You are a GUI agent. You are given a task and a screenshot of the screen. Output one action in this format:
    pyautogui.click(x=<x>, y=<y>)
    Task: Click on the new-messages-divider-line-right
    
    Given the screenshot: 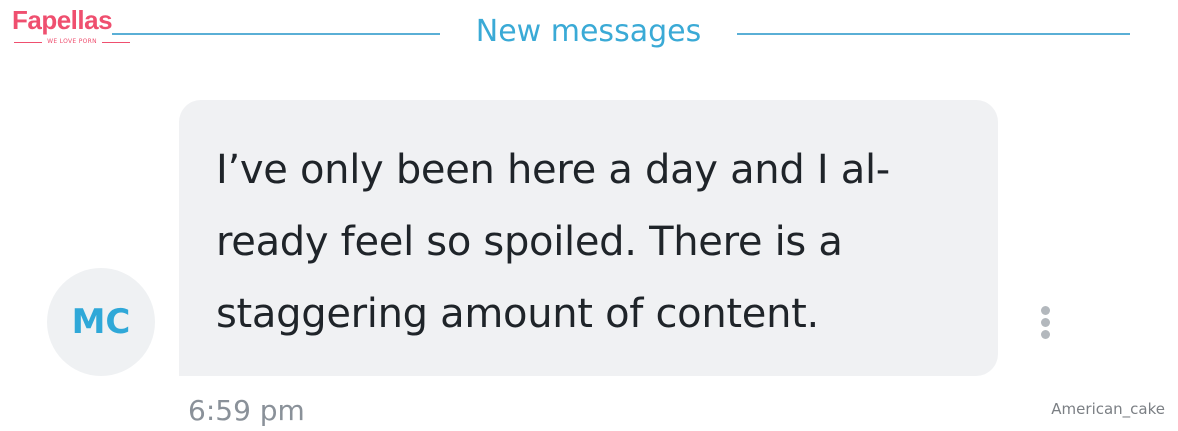 What is the action you would take?
    pyautogui.click(x=933, y=34)
    